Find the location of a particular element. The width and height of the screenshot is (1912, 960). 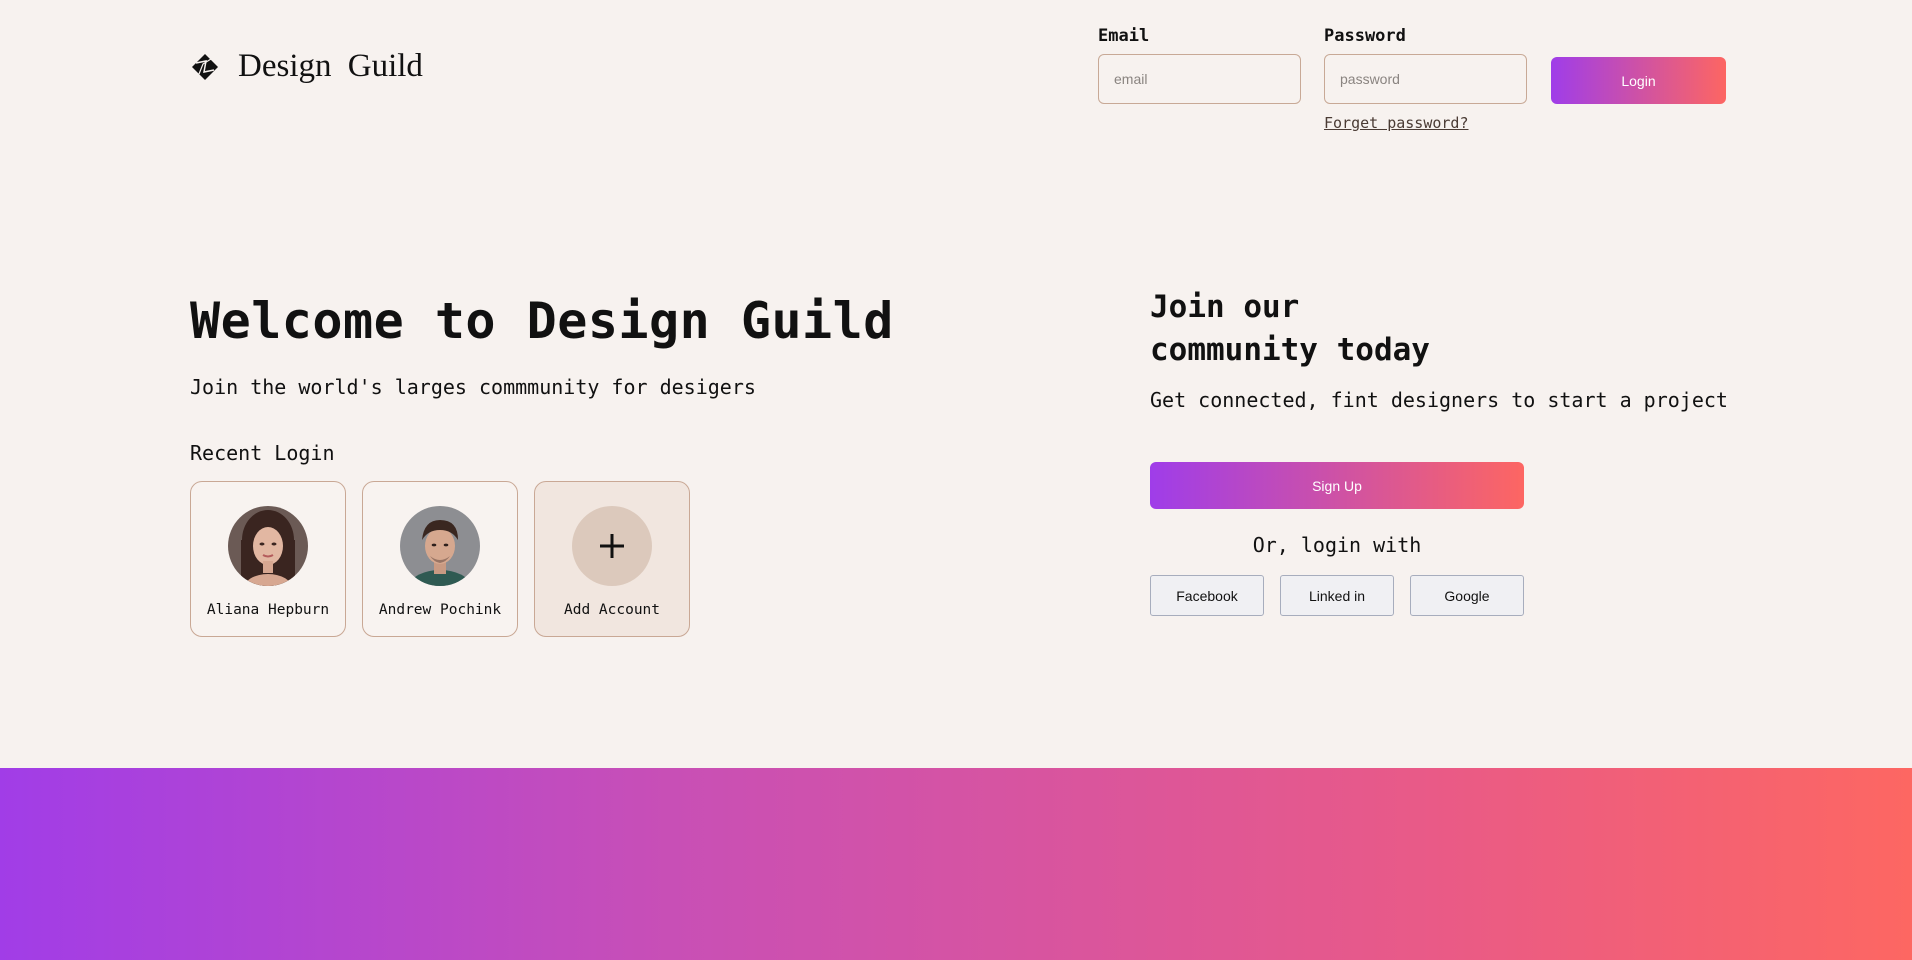

add-circle is located at coordinates (612, 546).